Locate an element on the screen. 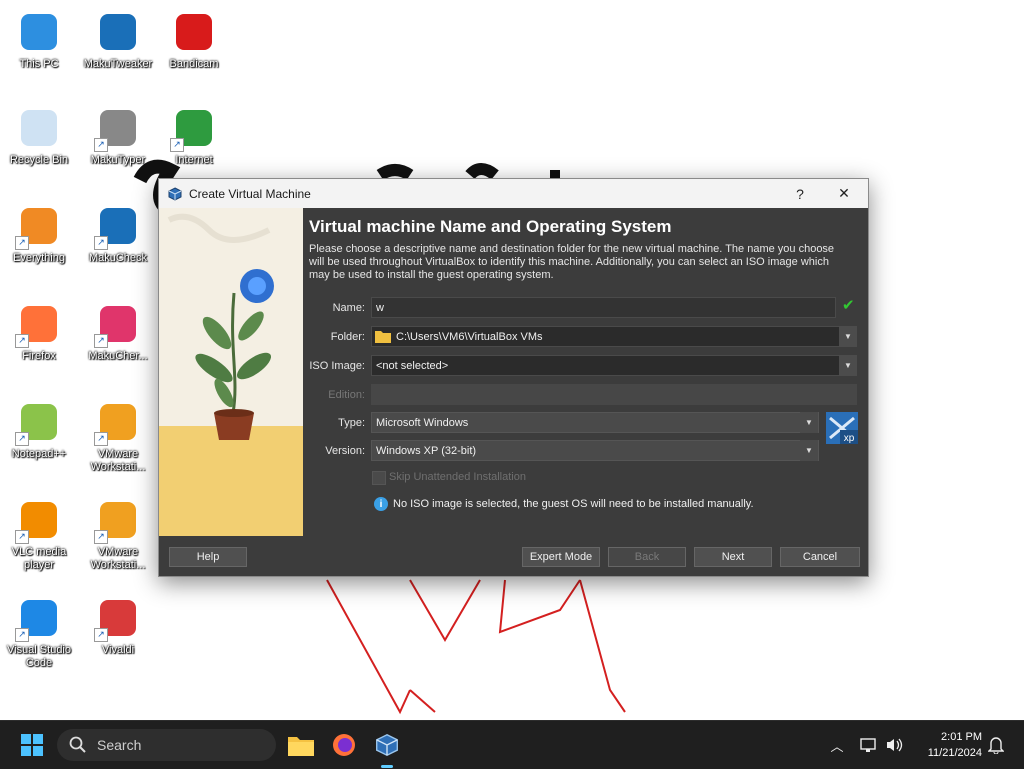 Image resolution: width=1024 pixels, height=769 pixels. vivaldi-icon: ↗ is located at coordinates (118, 618).